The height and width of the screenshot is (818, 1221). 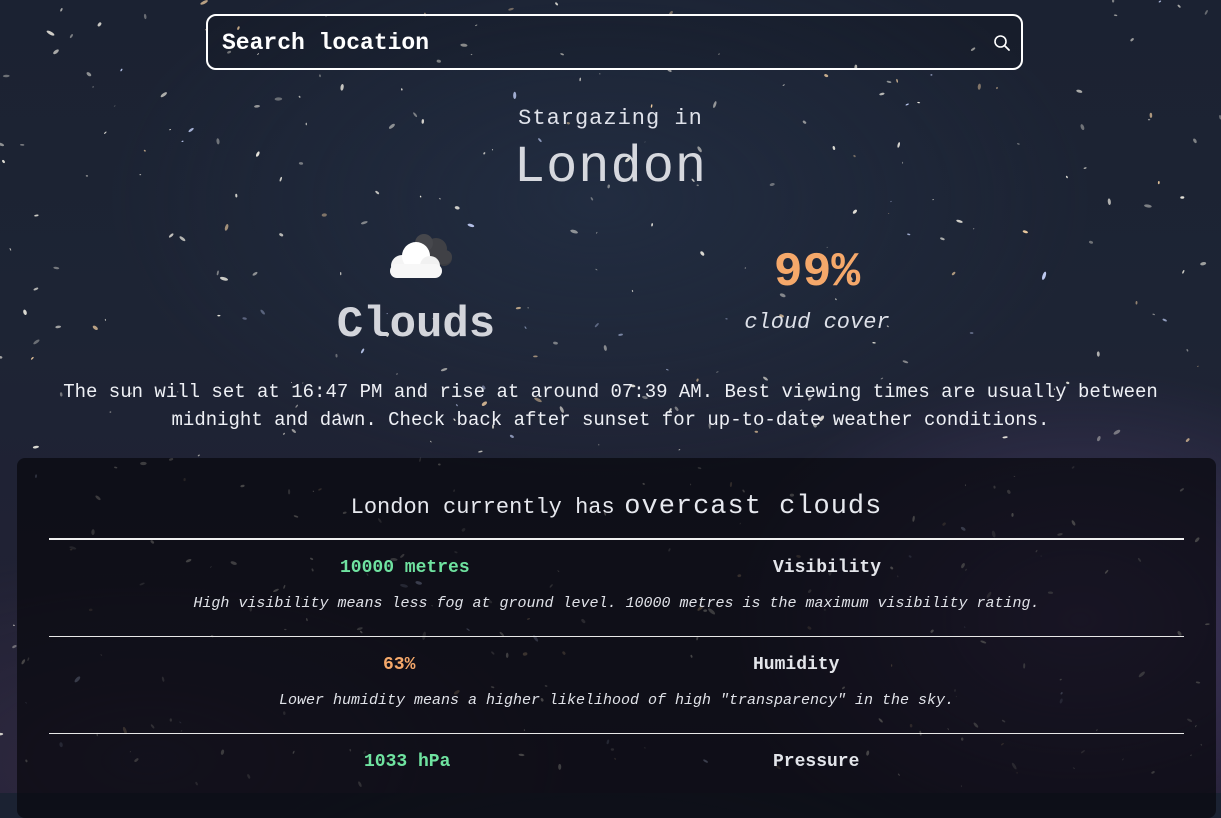 I want to click on cloud-cover-label: cloud cover, so click(x=817, y=322).